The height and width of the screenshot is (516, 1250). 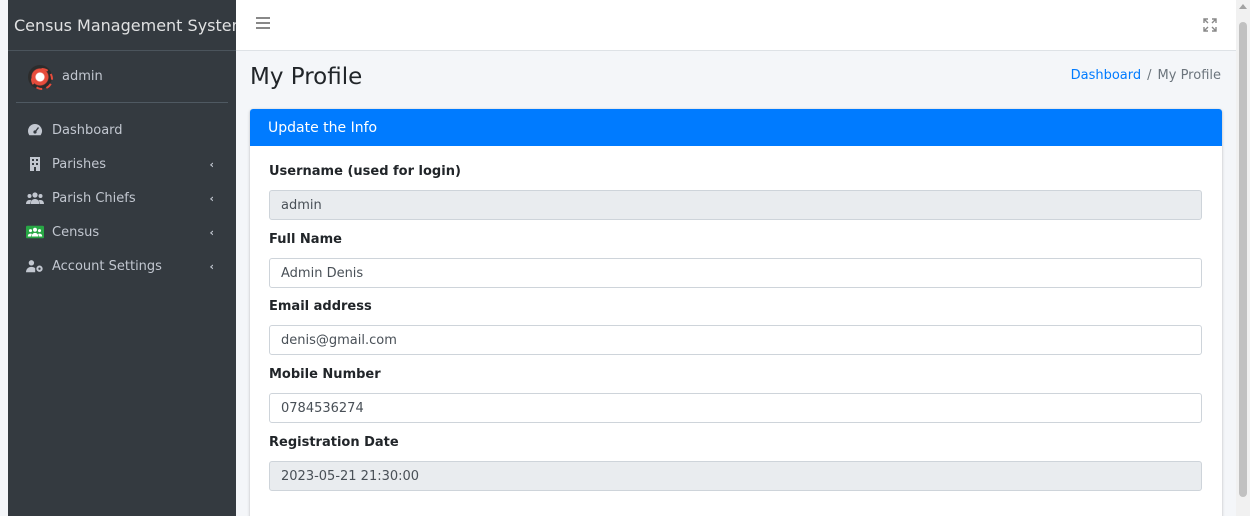 I want to click on email-field, so click(x=735, y=340).